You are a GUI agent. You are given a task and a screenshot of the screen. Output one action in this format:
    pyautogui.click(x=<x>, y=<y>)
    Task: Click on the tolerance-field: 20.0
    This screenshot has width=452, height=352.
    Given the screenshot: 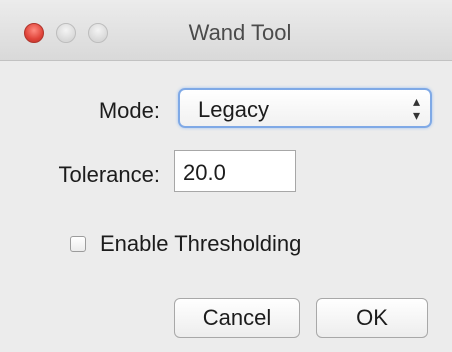 What is the action you would take?
    pyautogui.click(x=235, y=171)
    